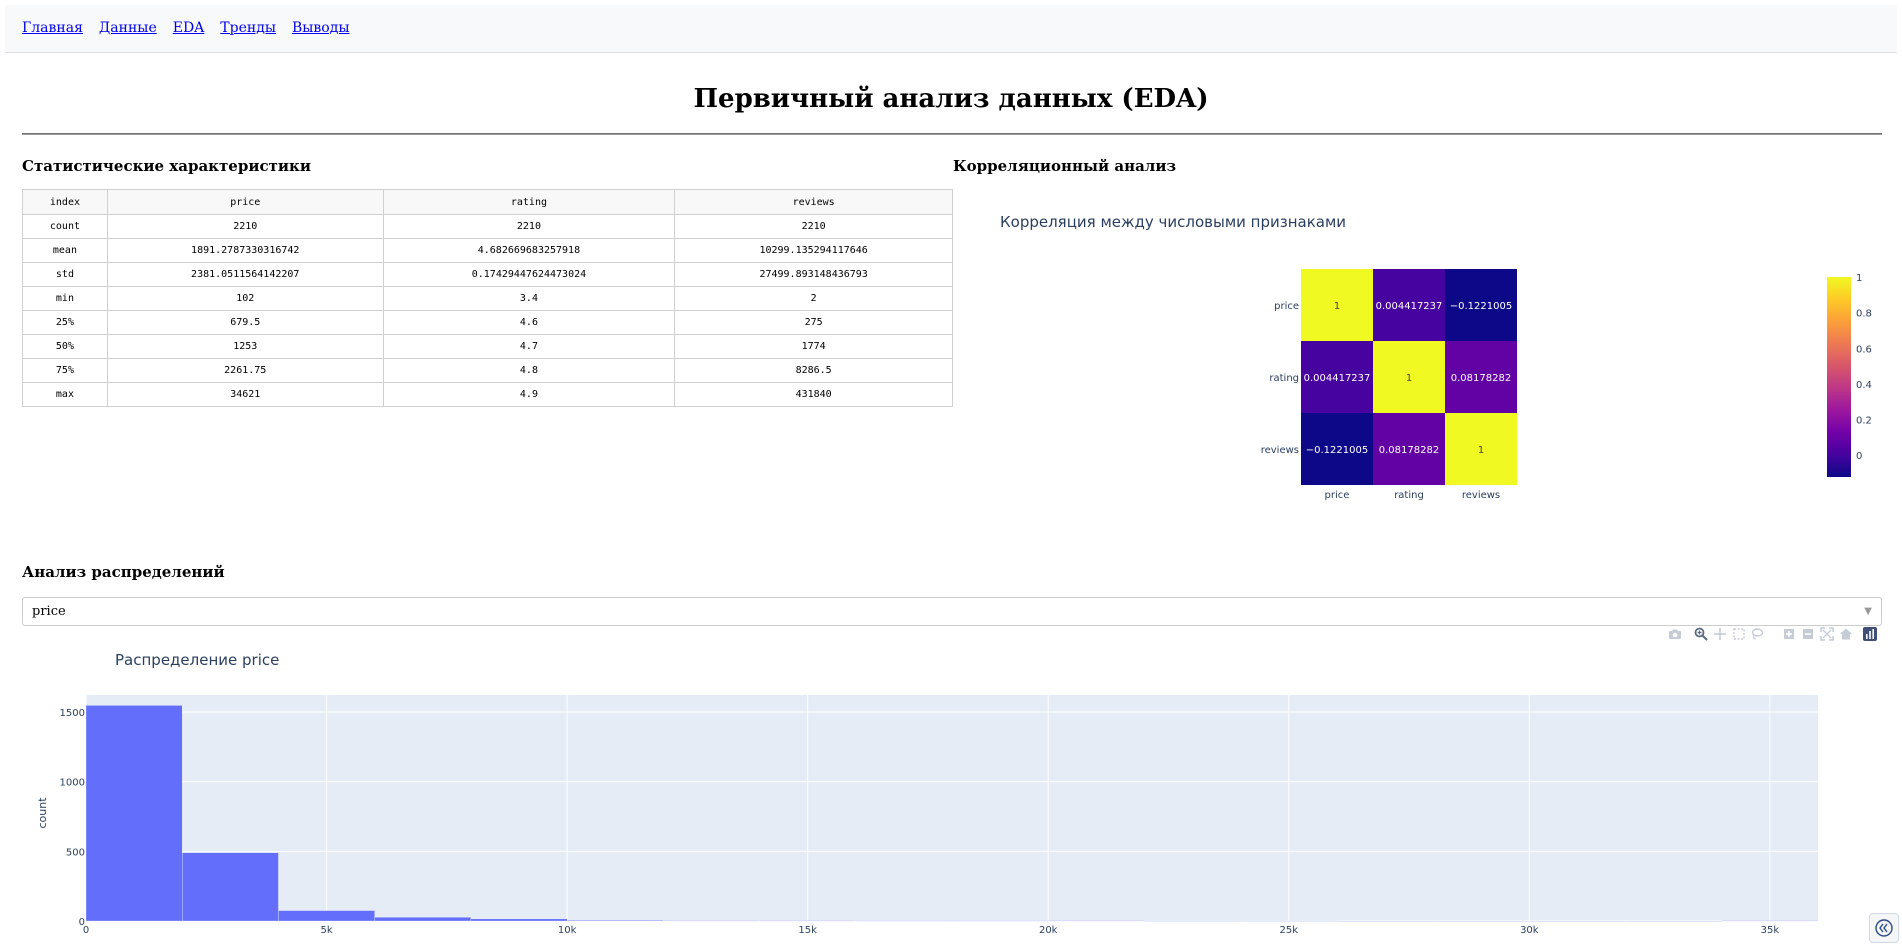 This screenshot has height=946, width=1902. I want to click on heatmap-cell-label: 0.08178282, so click(1481, 378).